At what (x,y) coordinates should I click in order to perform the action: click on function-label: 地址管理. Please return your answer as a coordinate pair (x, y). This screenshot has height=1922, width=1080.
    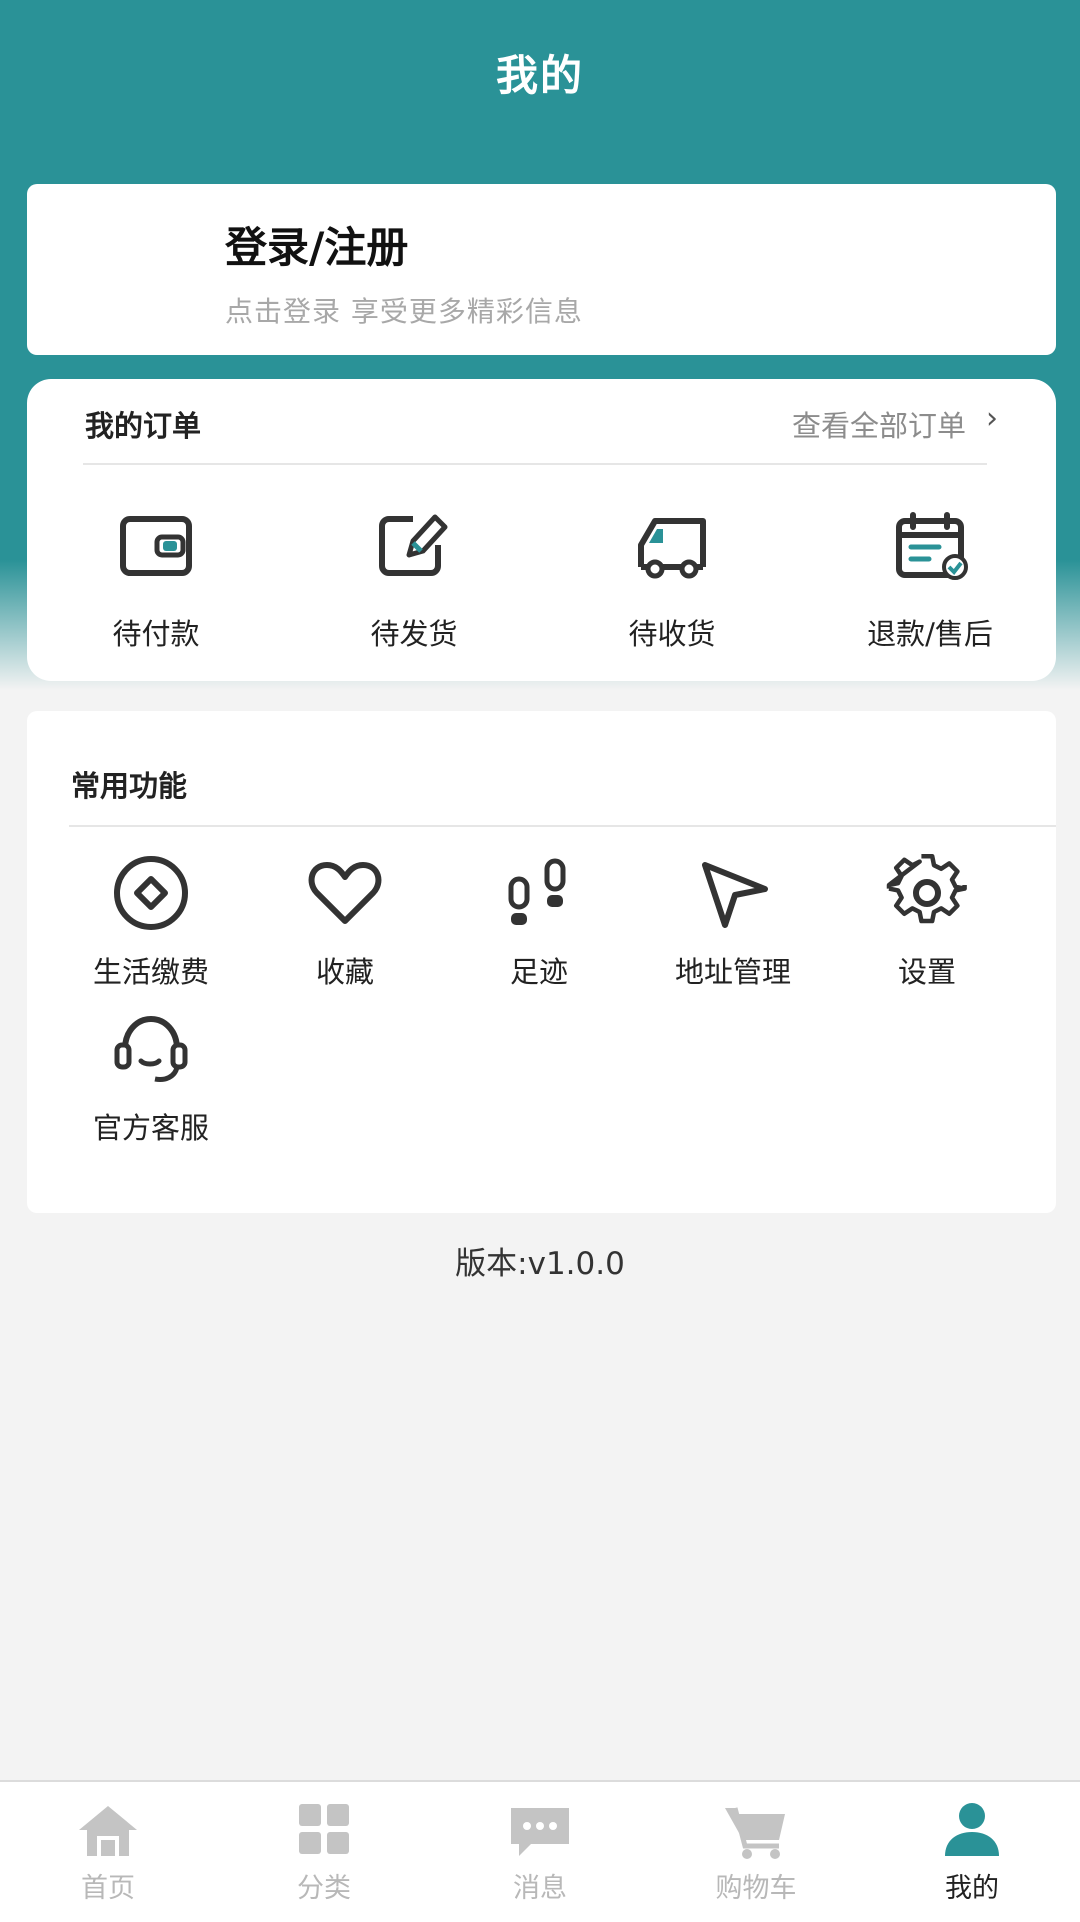
    Looking at the image, I should click on (732, 972).